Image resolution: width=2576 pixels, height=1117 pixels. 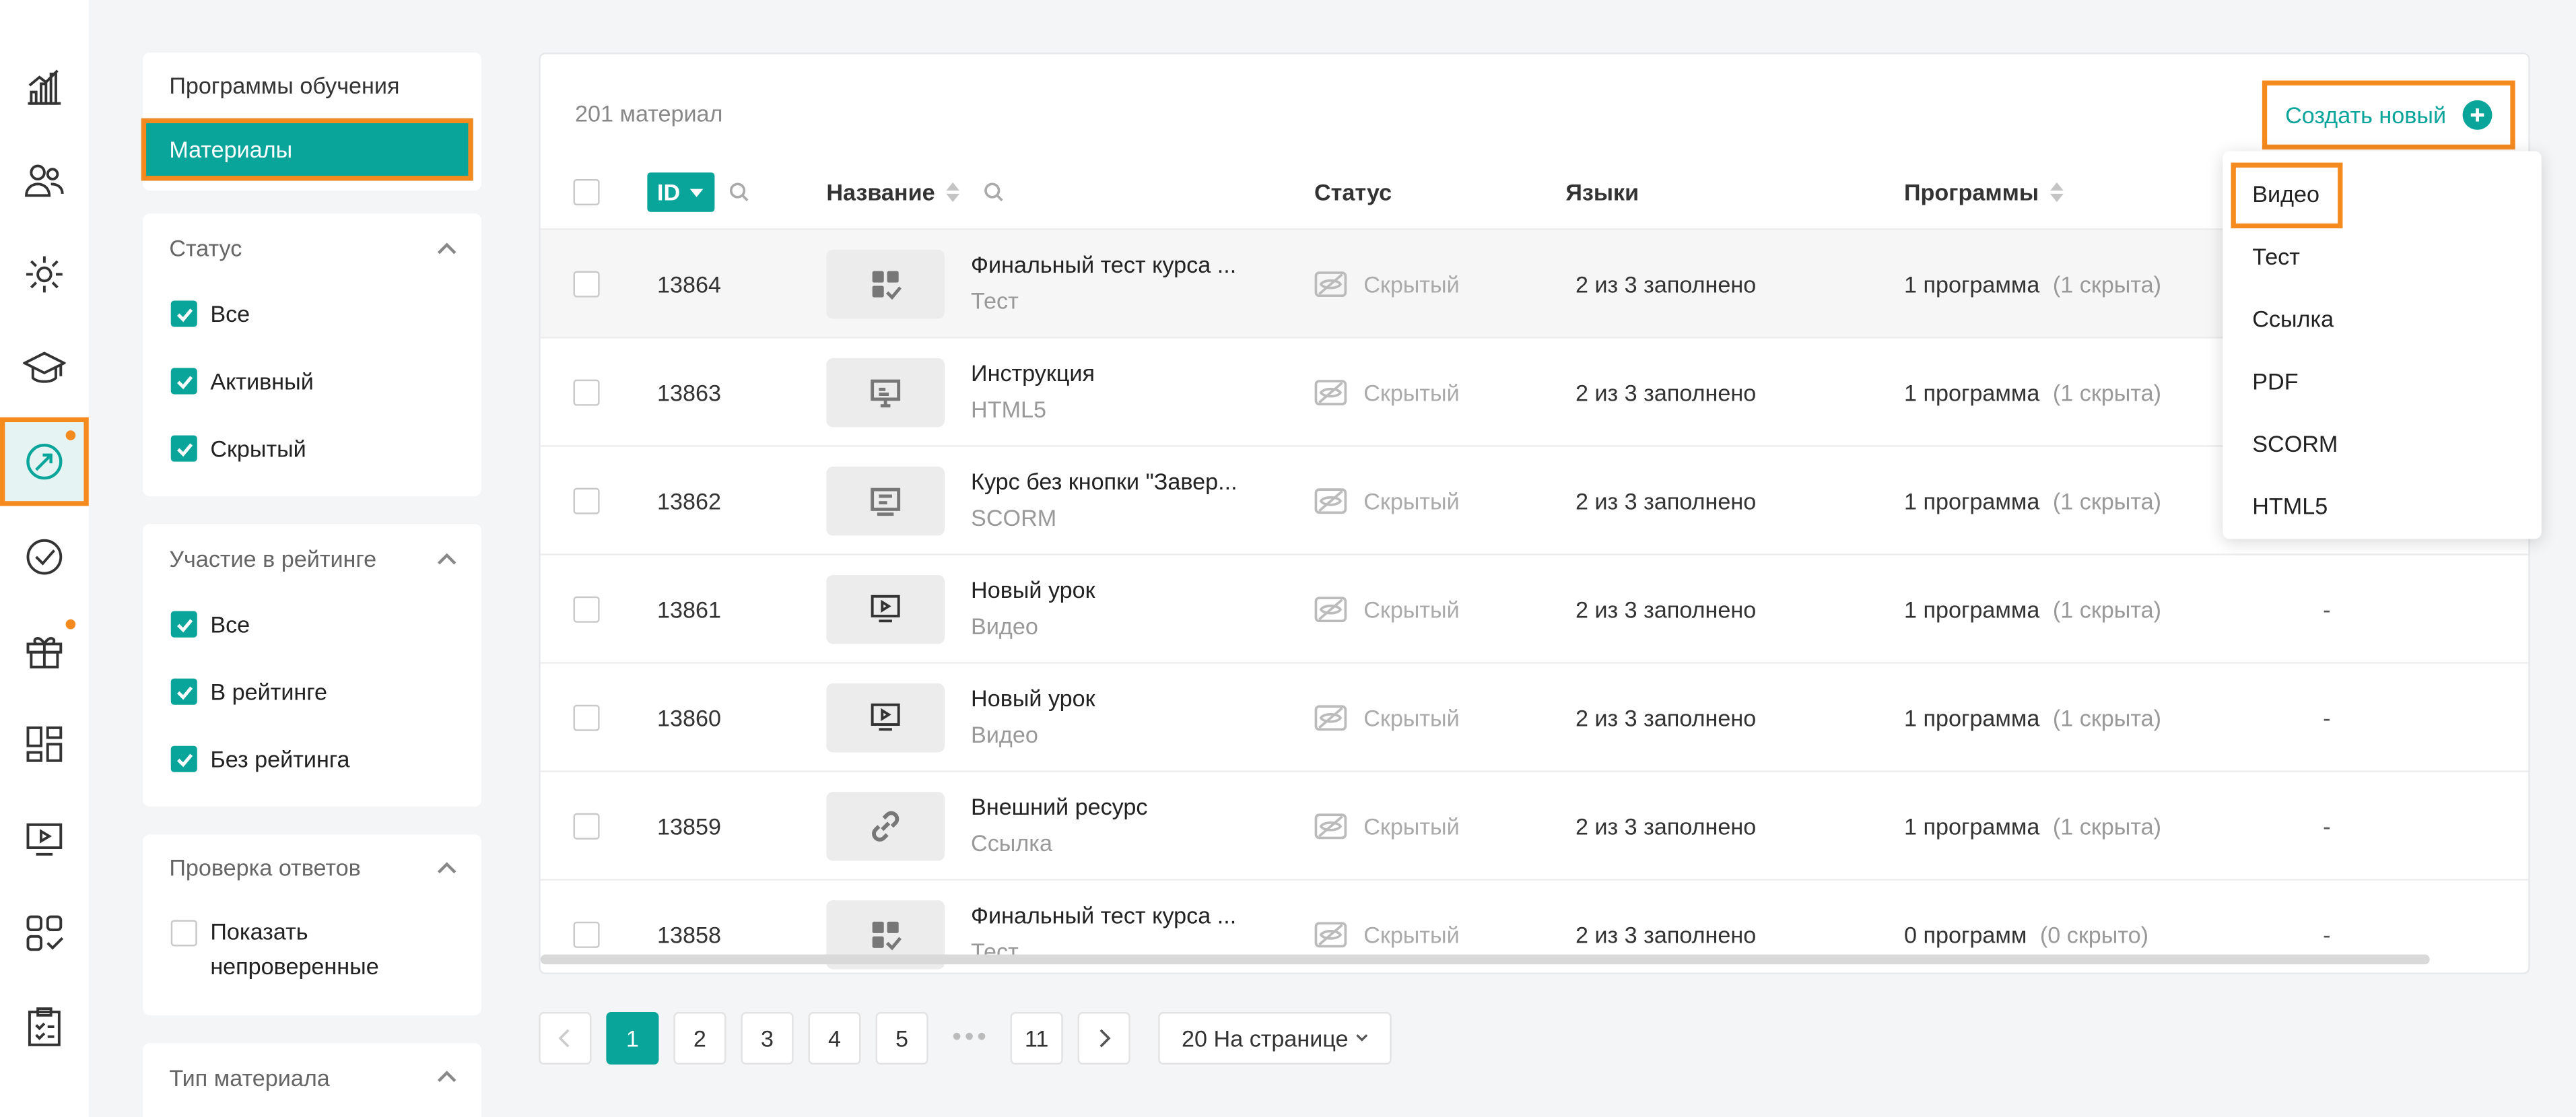 I want to click on checkbox-rating-all: Все, so click(x=210, y=624).